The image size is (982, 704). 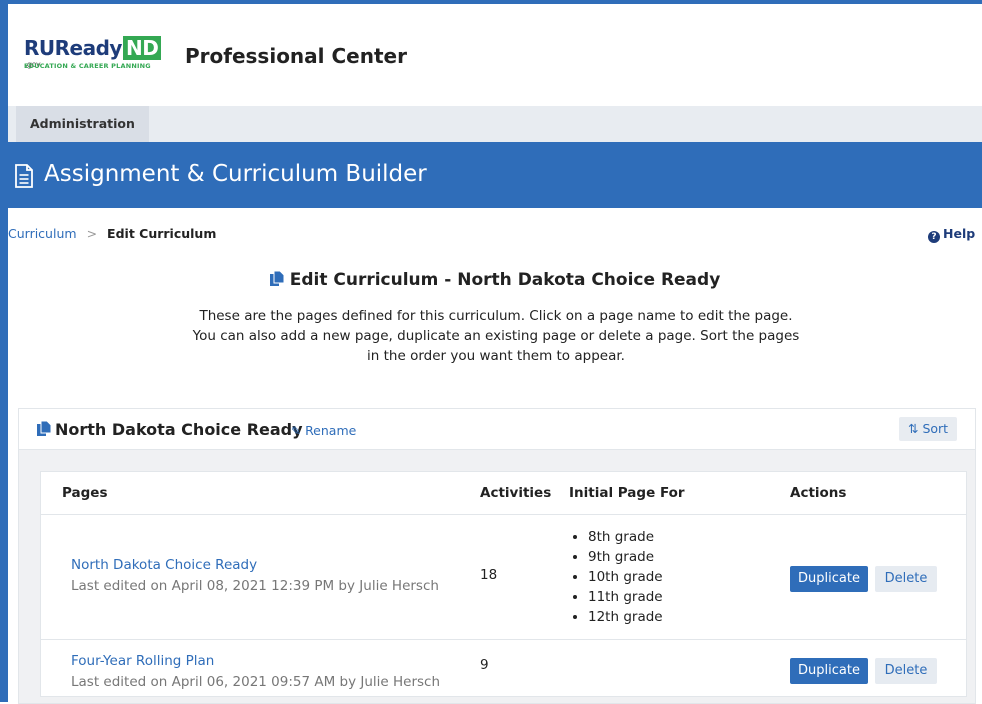 I want to click on column-header-pages: Pages, so click(x=85, y=493).